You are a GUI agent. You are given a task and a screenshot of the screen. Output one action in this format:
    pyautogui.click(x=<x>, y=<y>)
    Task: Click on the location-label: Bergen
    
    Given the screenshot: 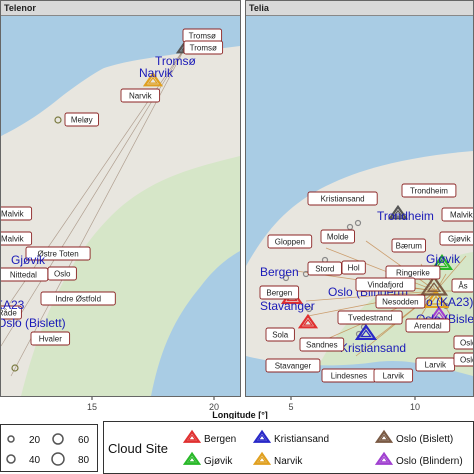 What is the action you would take?
    pyautogui.click(x=279, y=292)
    